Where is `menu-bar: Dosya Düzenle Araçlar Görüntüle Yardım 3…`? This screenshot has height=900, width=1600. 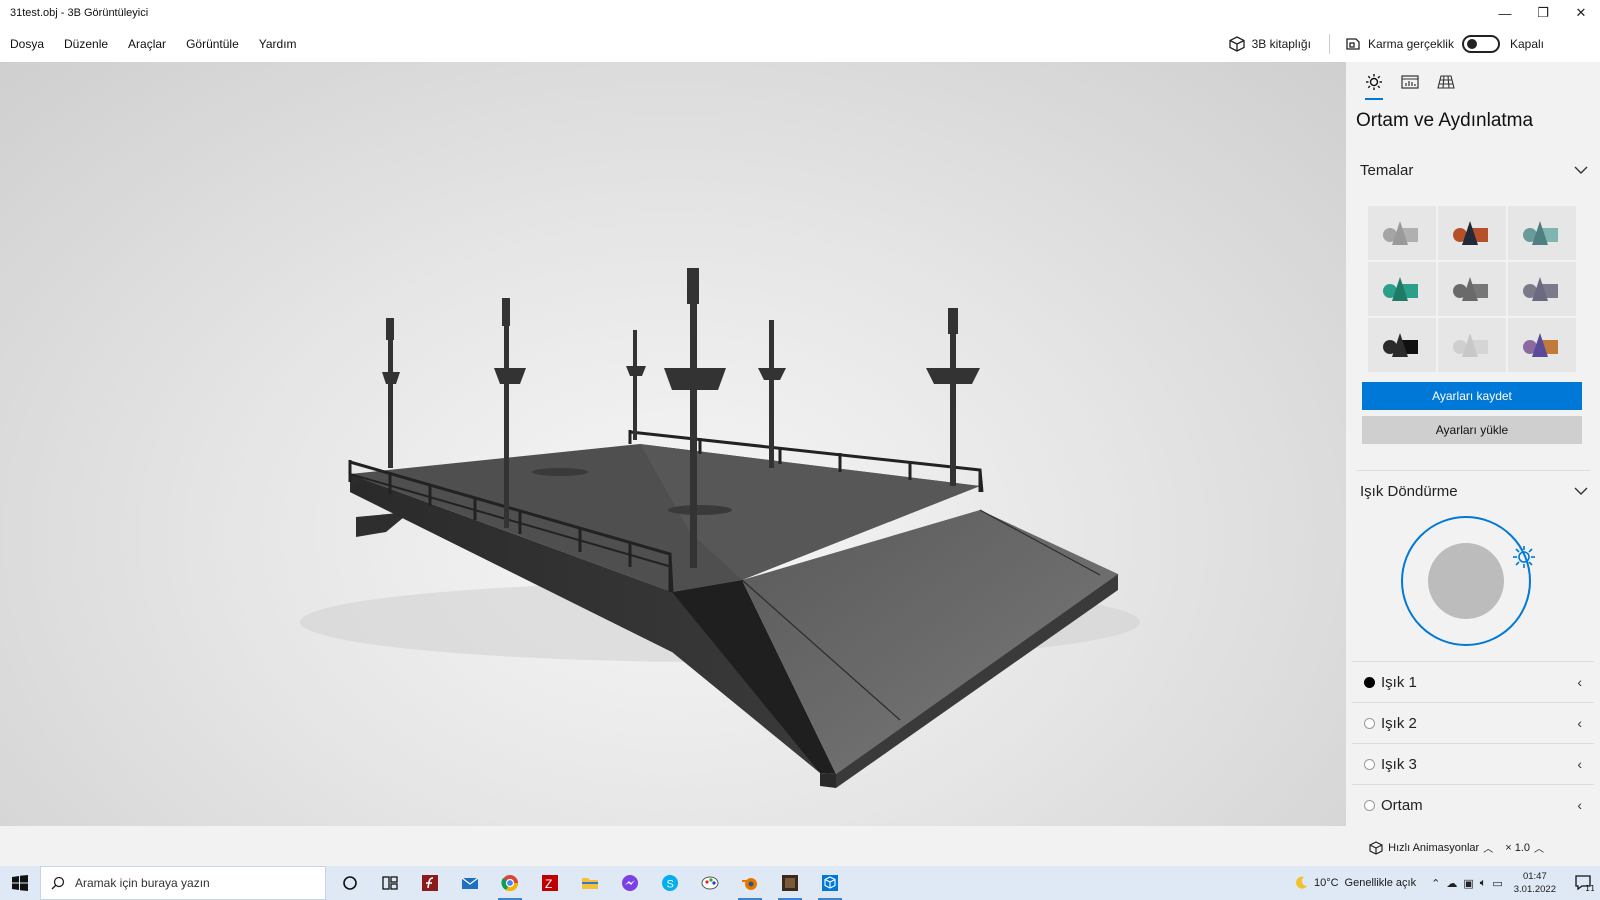 menu-bar: Dosya Düzenle Araçlar Görüntüle Yardım 3… is located at coordinates (800, 44).